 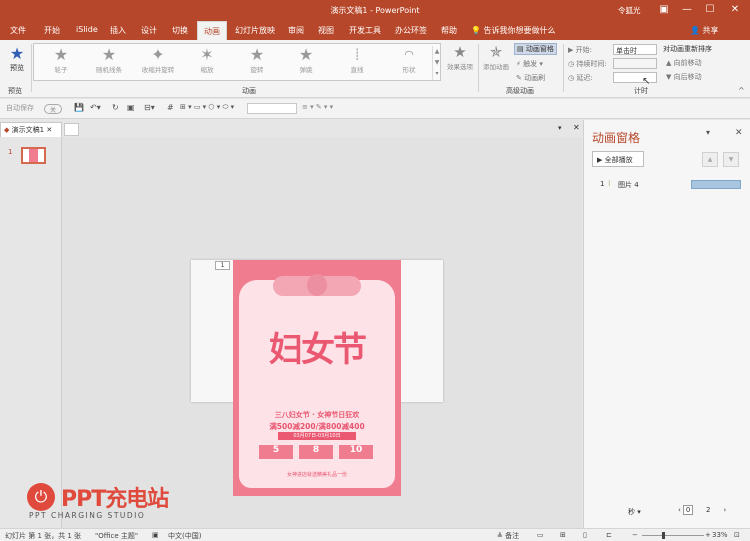 I want to click on tab-office-tabs: 办公环签, so click(x=411, y=30).